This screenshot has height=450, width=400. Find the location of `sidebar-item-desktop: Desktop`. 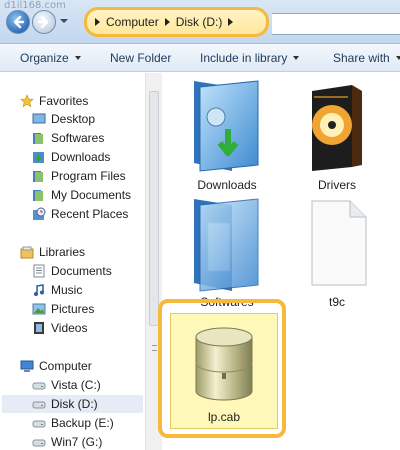

sidebar-item-desktop: Desktop is located at coordinates (63, 119).